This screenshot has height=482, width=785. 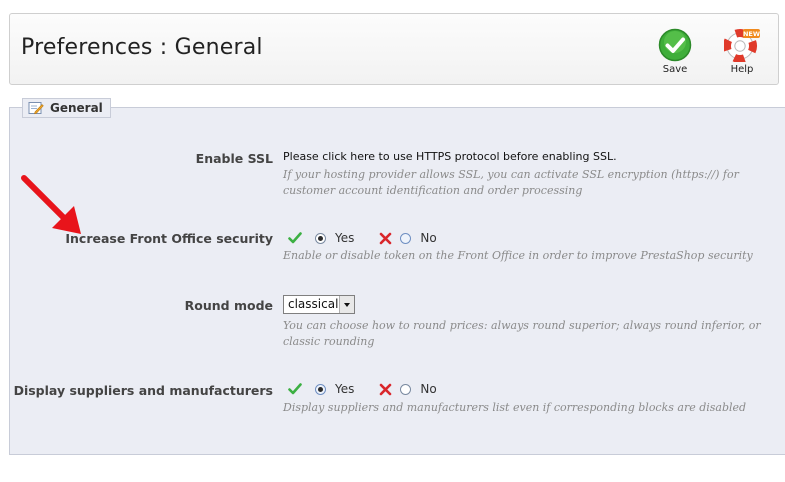 What do you see at coordinates (313, 304) in the screenshot?
I see `round-mode-value: classical` at bounding box center [313, 304].